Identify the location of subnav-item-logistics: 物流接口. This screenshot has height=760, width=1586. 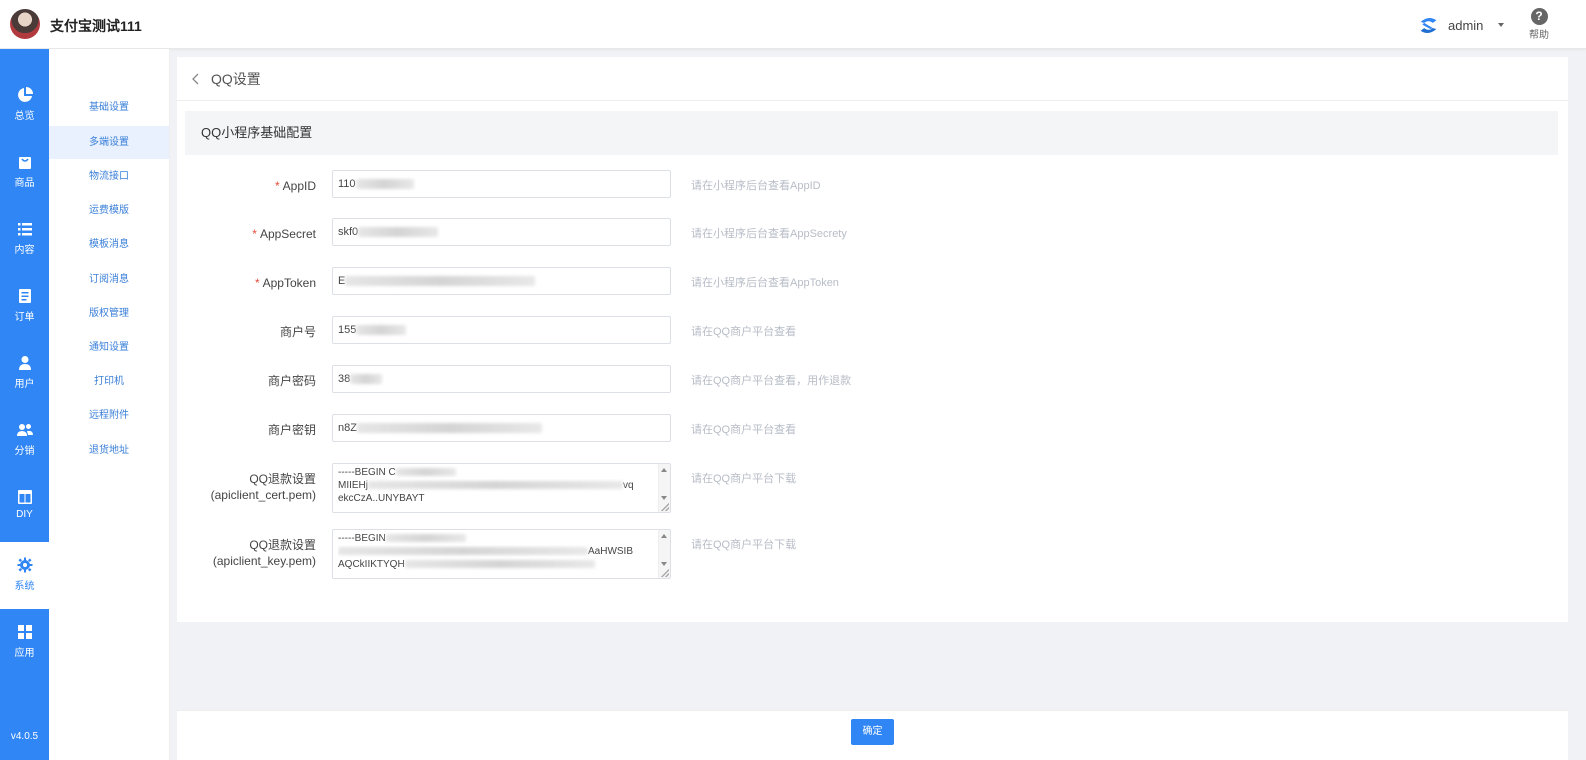
(109, 176).